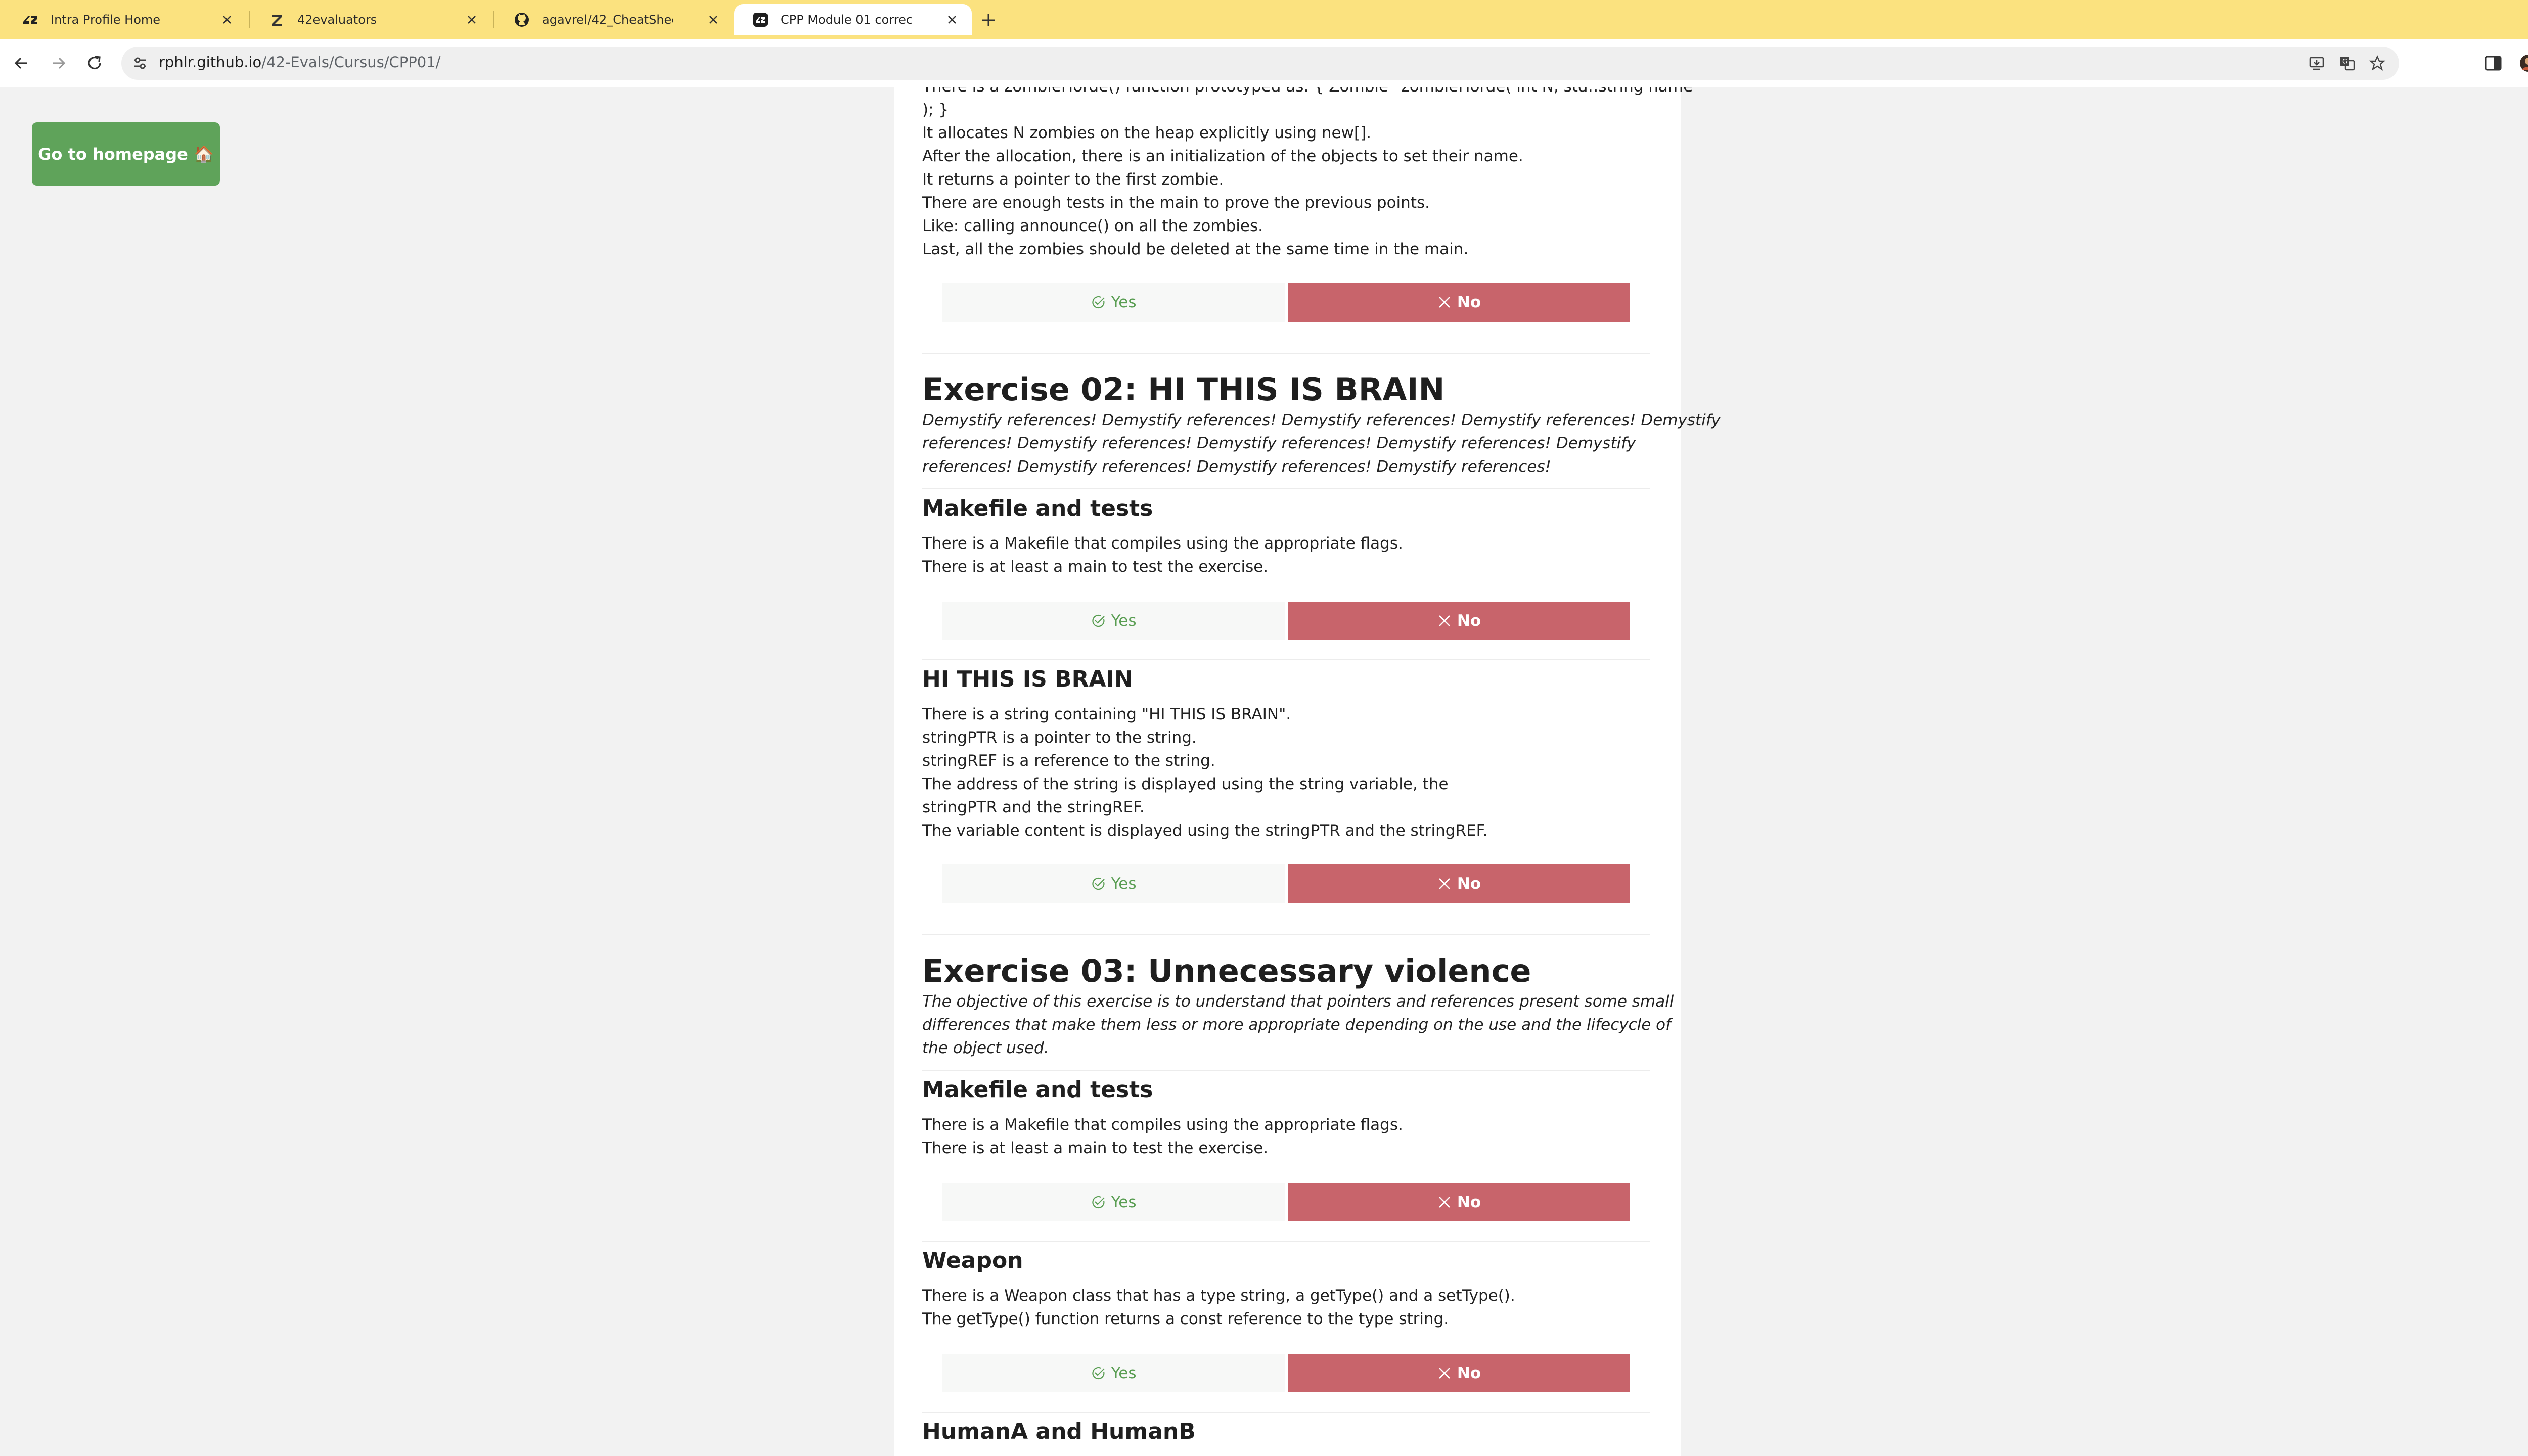  What do you see at coordinates (30, 20) in the screenshot?
I see `42-logo-icon` at bounding box center [30, 20].